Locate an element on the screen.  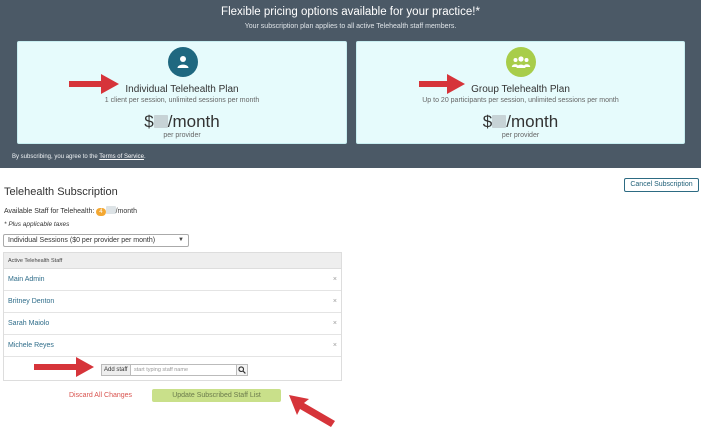
staff-table-header: Active Telehealth Staff is located at coordinates (172, 261).